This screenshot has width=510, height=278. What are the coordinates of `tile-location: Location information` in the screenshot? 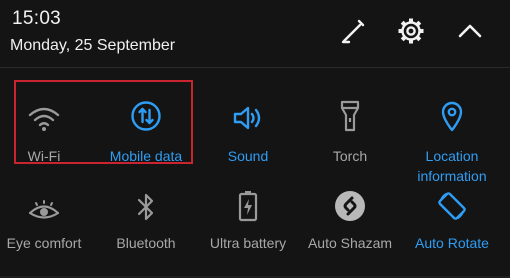 It's located at (452, 139).